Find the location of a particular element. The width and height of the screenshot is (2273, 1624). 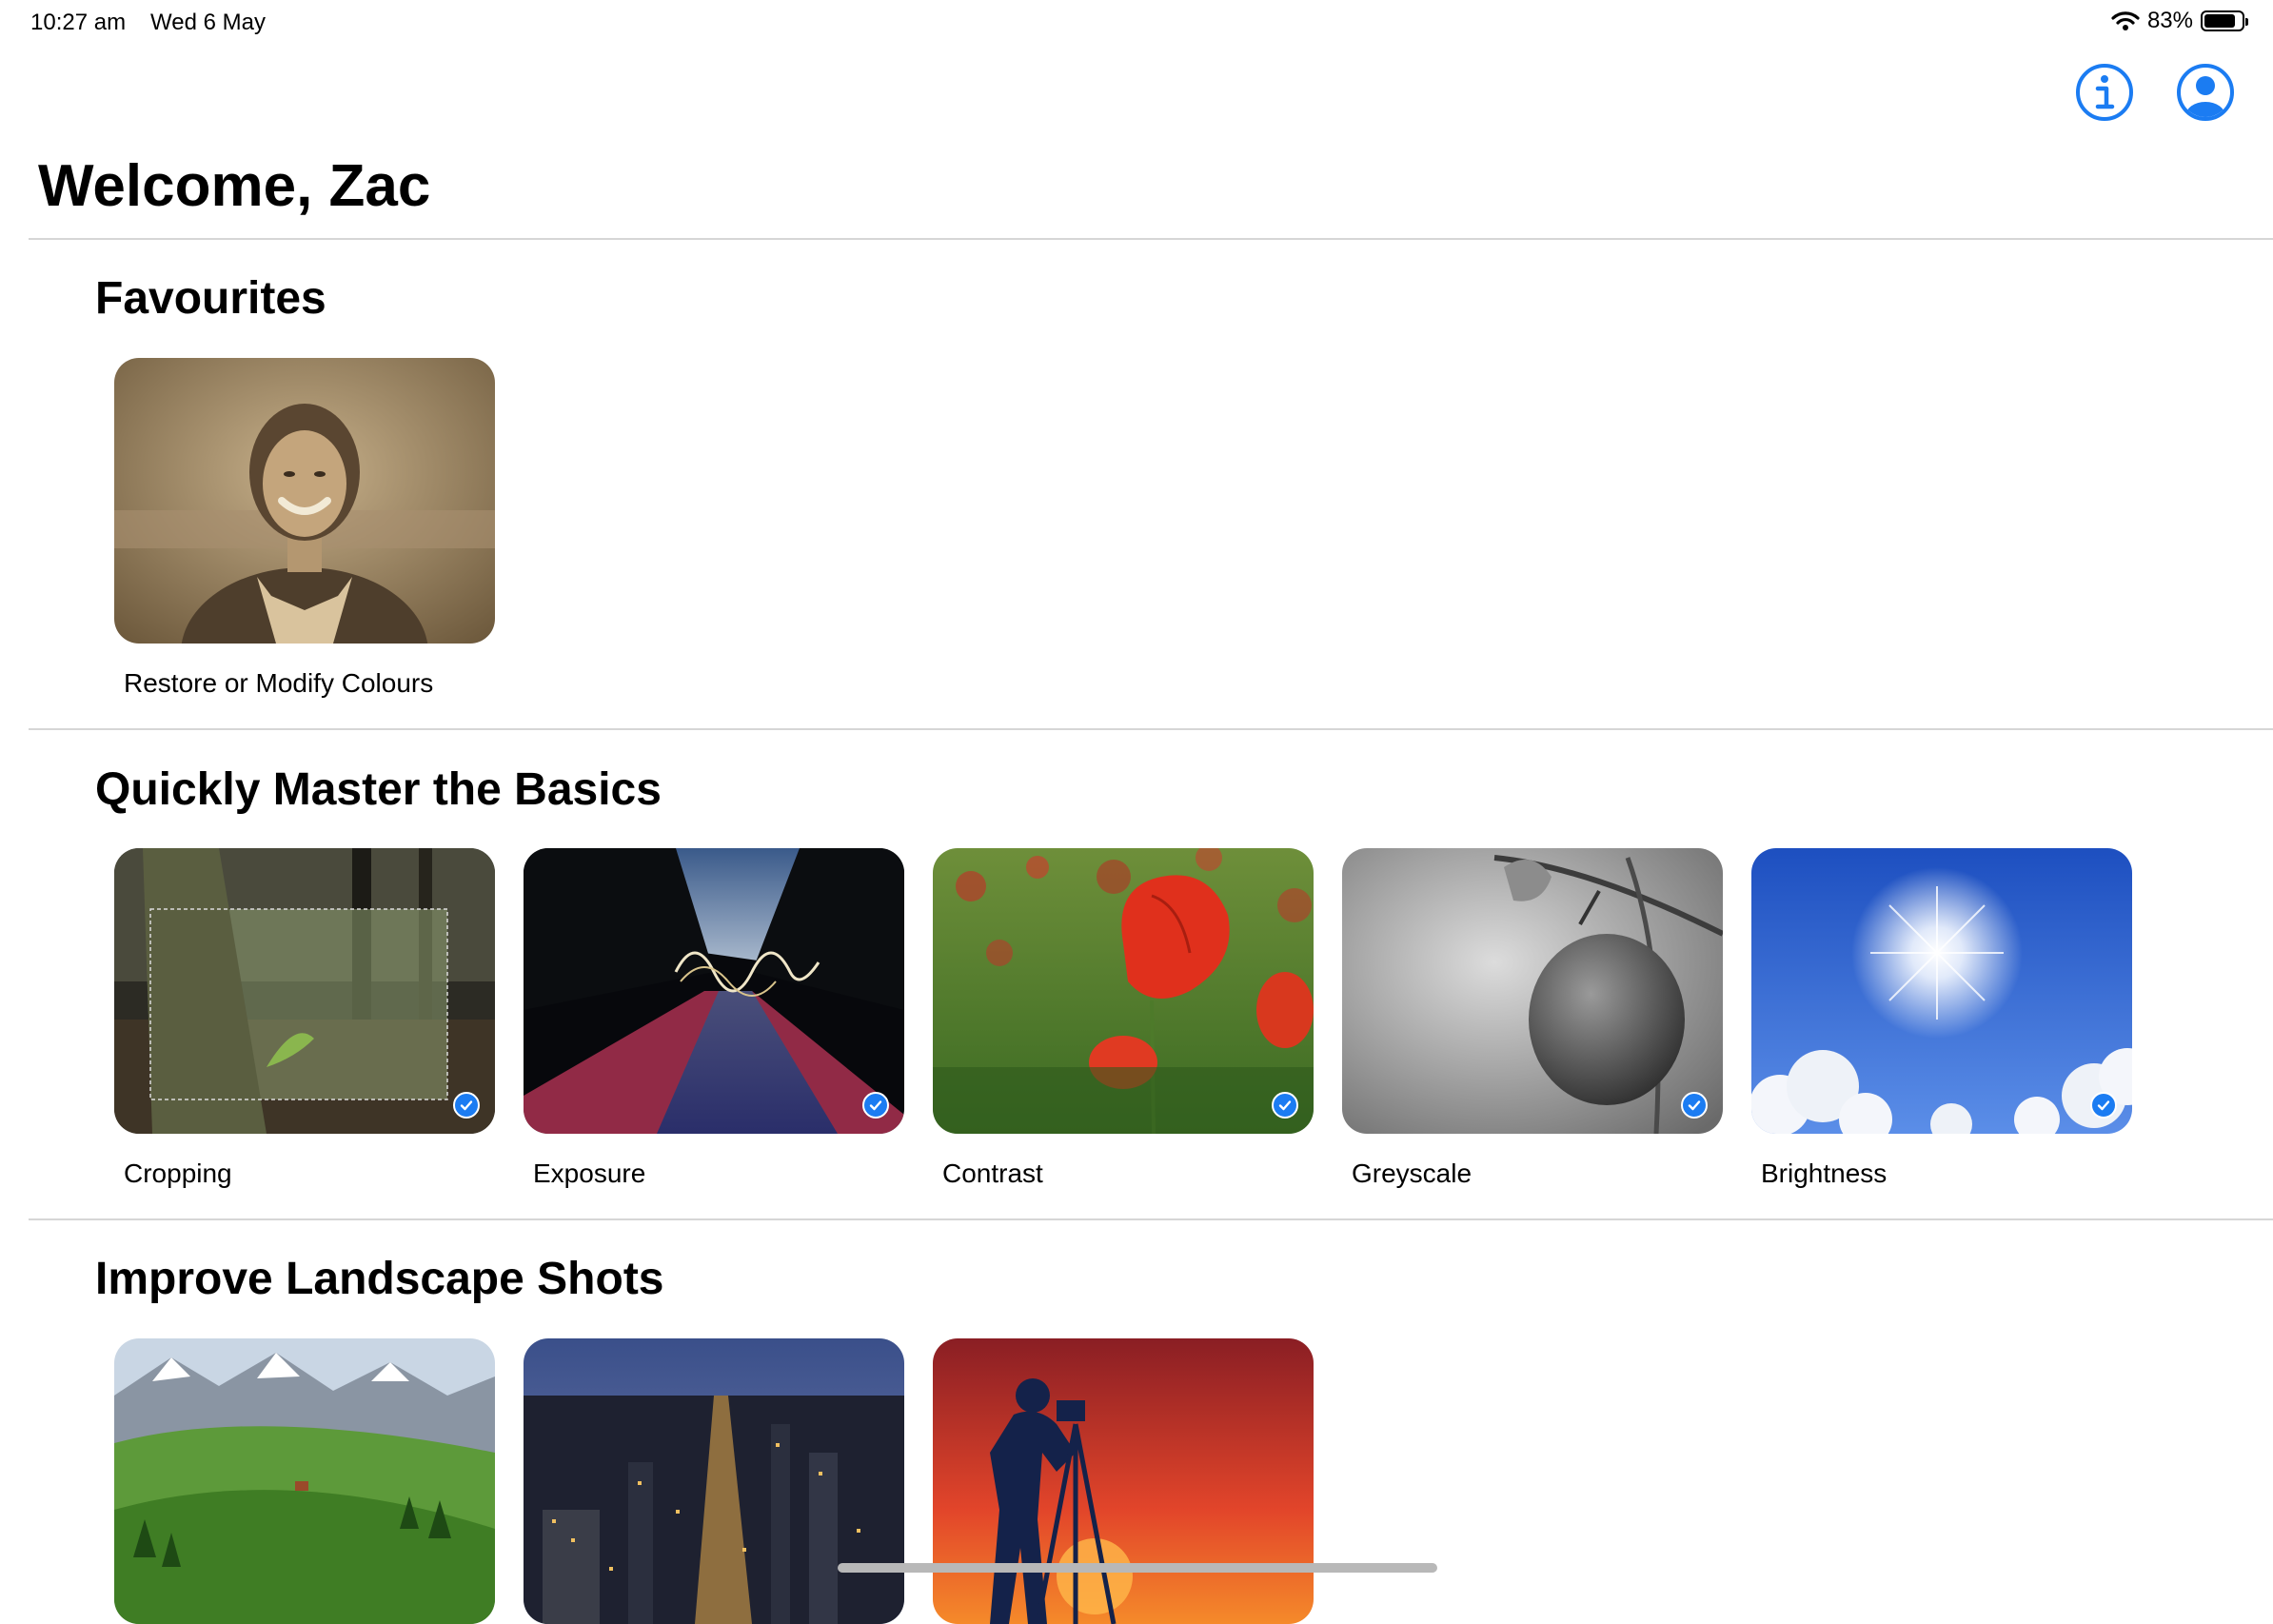

status-time: 10:27 am is located at coordinates (78, 22).